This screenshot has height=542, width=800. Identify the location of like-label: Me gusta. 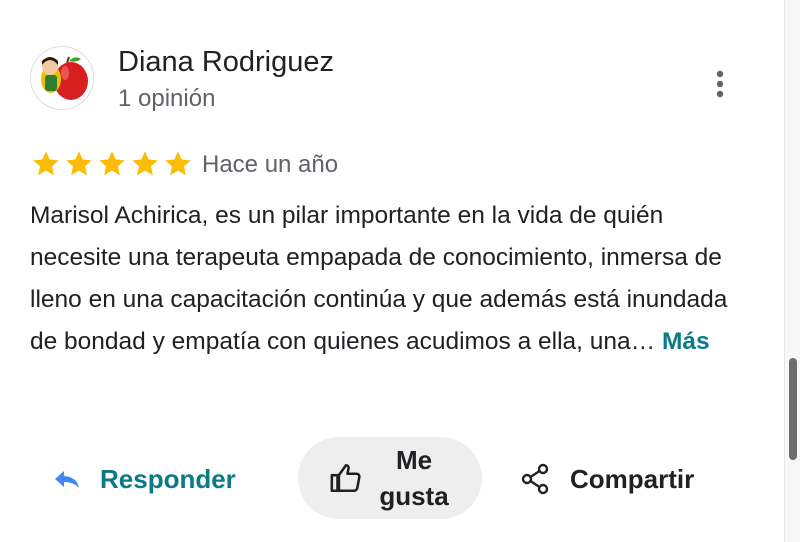
(414, 478).